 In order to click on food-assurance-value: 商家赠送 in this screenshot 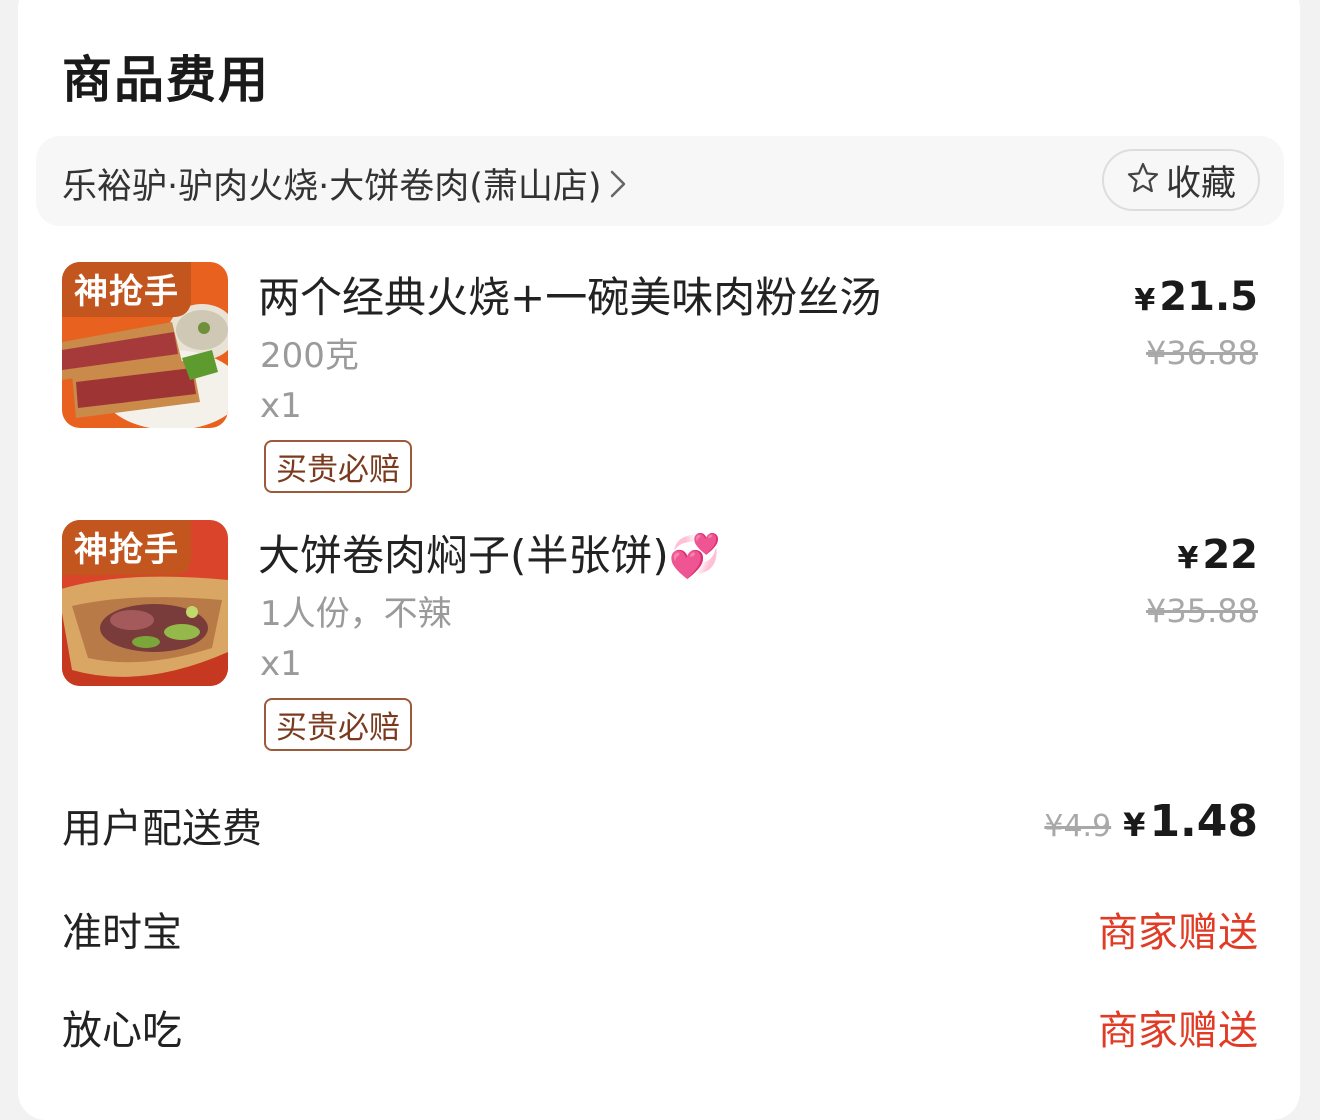, I will do `click(1178, 1031)`.